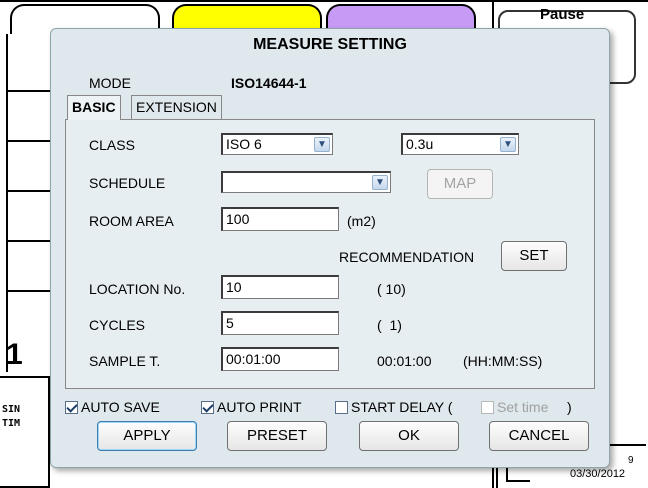  Describe the element at coordinates (14, 354) in the screenshot. I see `bg-big-number: 1` at that location.